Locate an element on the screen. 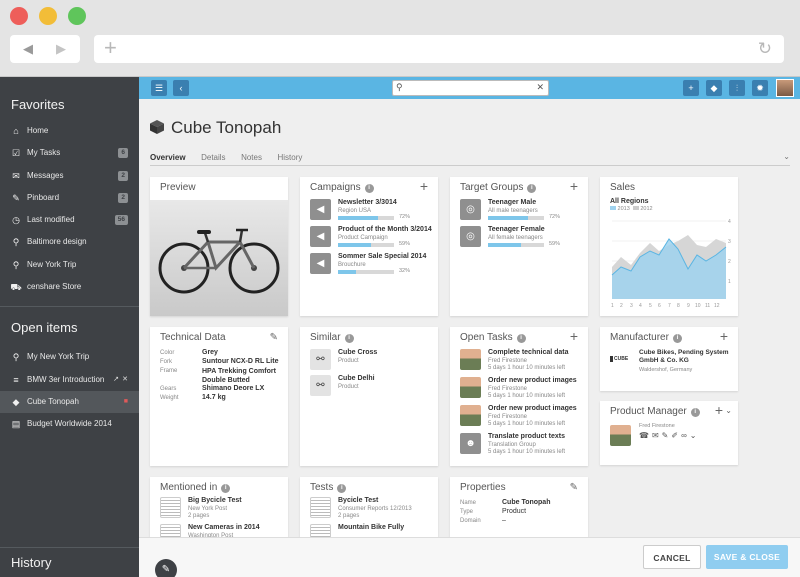 This screenshot has width=800, height=577. list-item: ◀ Newsletter 3/3014 Region USA 72% is located at coordinates (369, 210).